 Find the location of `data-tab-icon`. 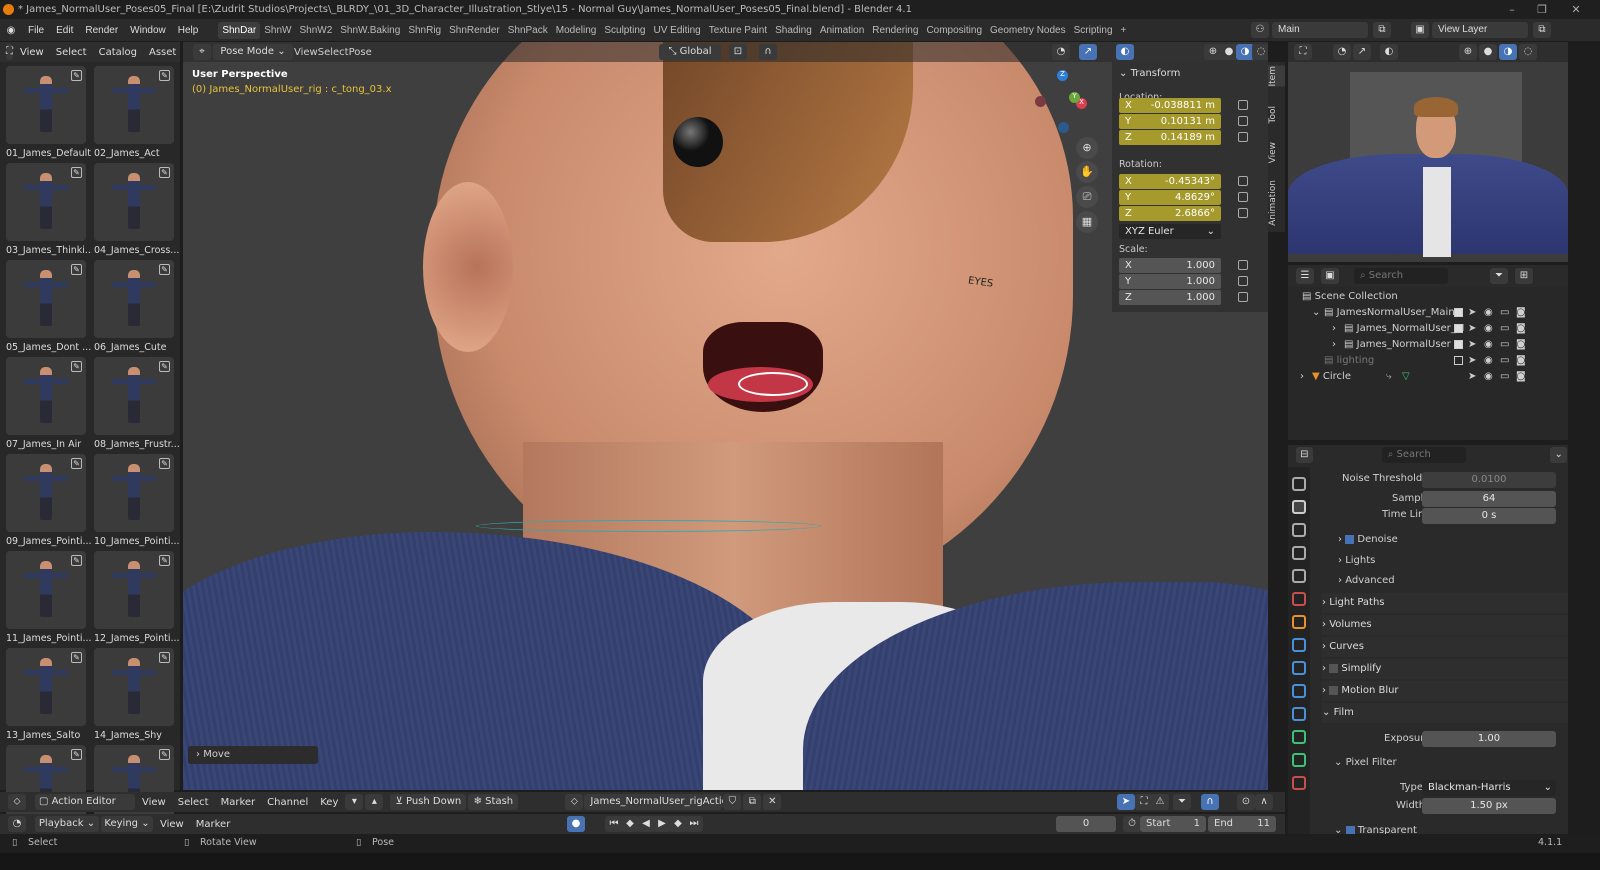

data-tab-icon is located at coordinates (1299, 737).